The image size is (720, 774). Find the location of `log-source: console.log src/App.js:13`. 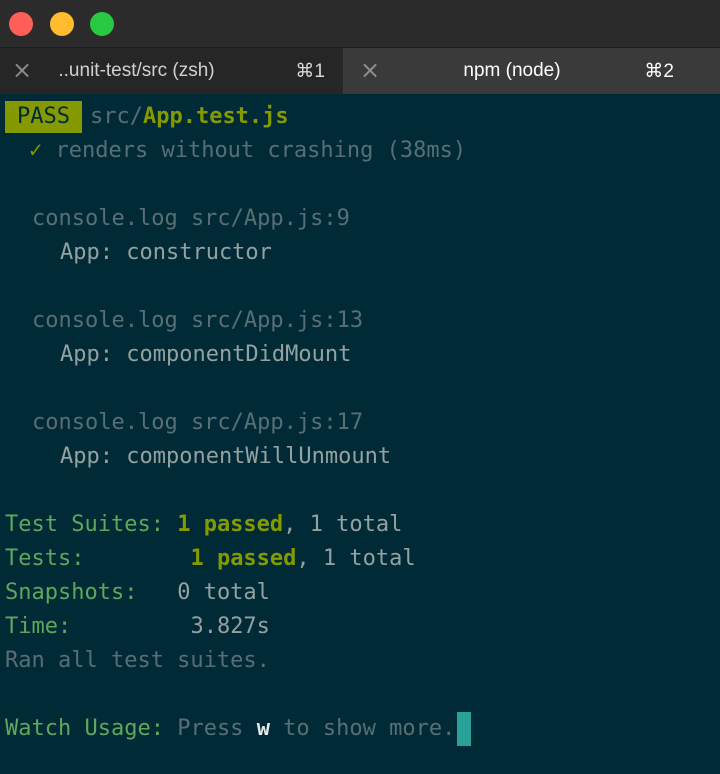

log-source: console.log src/App.js:13 is located at coordinates (198, 320).